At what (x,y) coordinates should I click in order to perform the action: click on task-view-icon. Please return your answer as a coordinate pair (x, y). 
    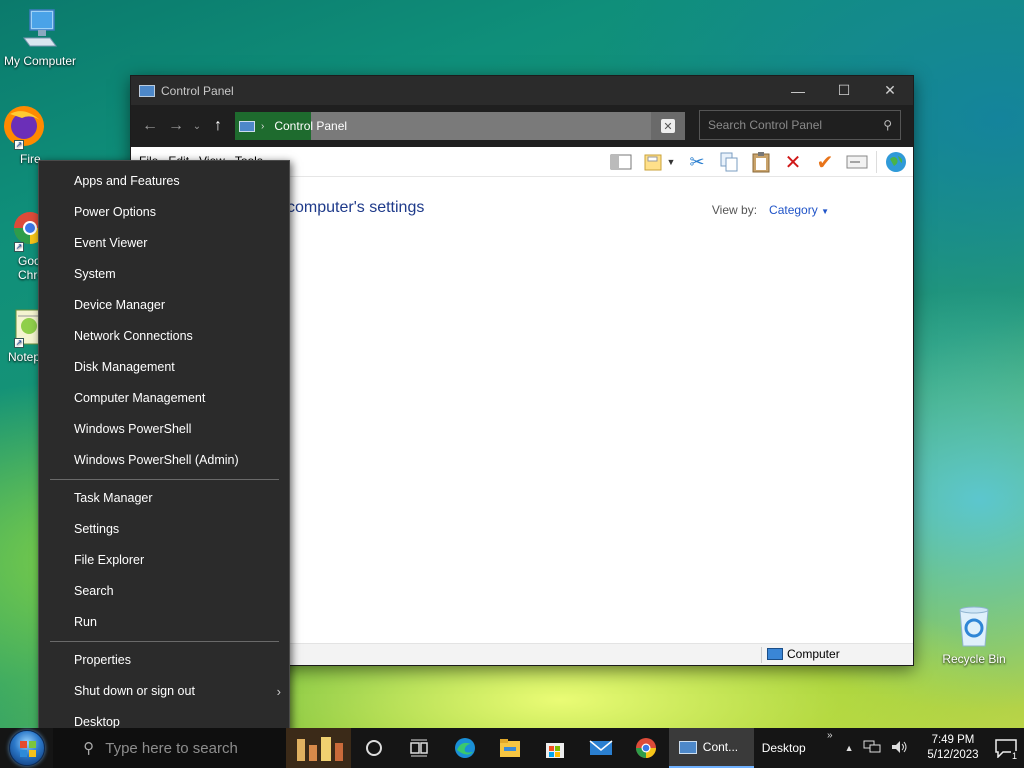
    Looking at the image, I should click on (419, 748).